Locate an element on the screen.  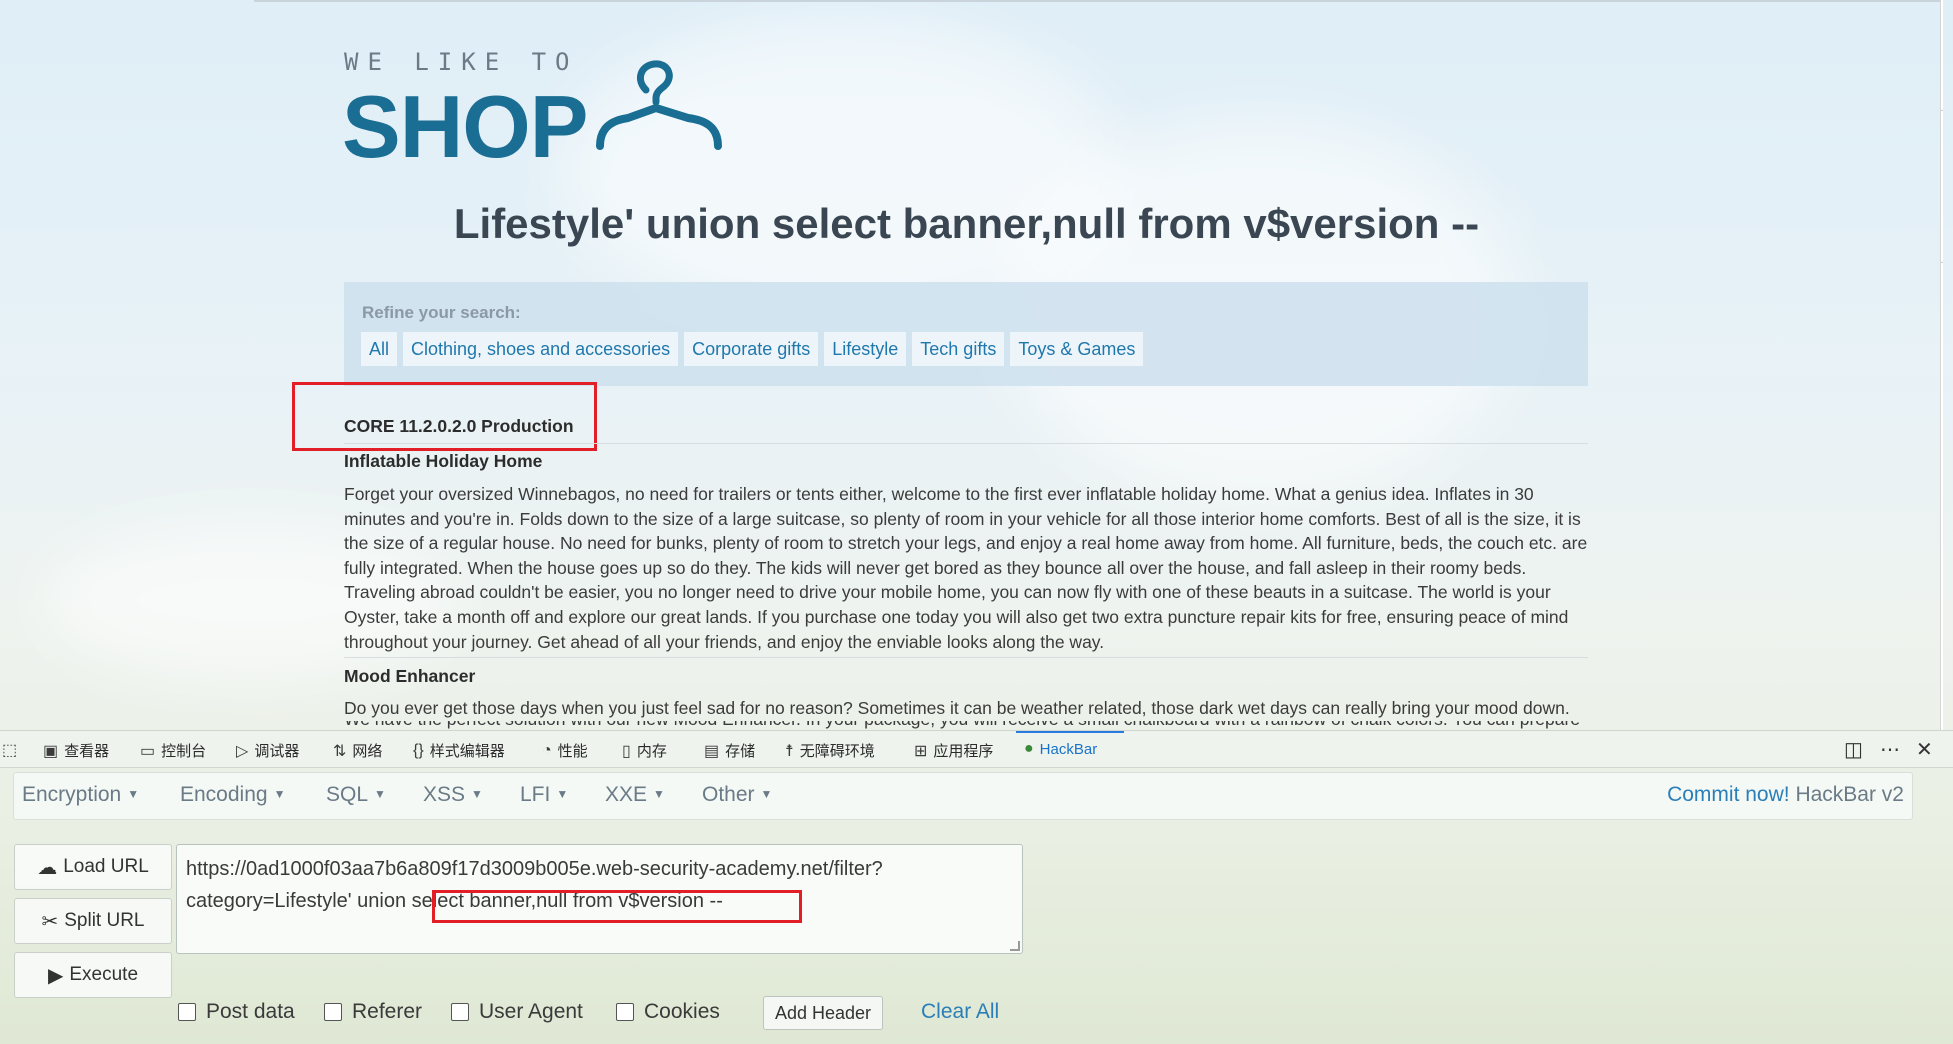
memory-icon: ▯ is located at coordinates (626, 751).